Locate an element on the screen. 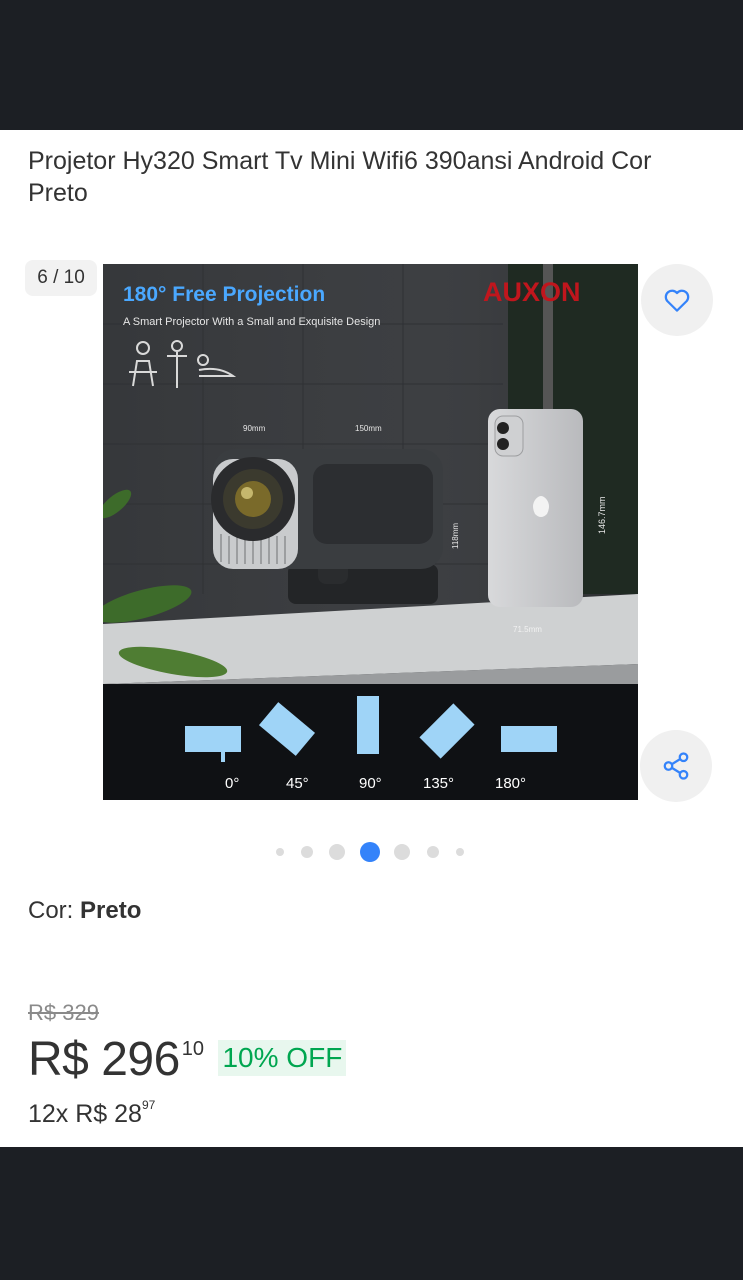 The width and height of the screenshot is (743, 1280). heart-icon is located at coordinates (677, 300).